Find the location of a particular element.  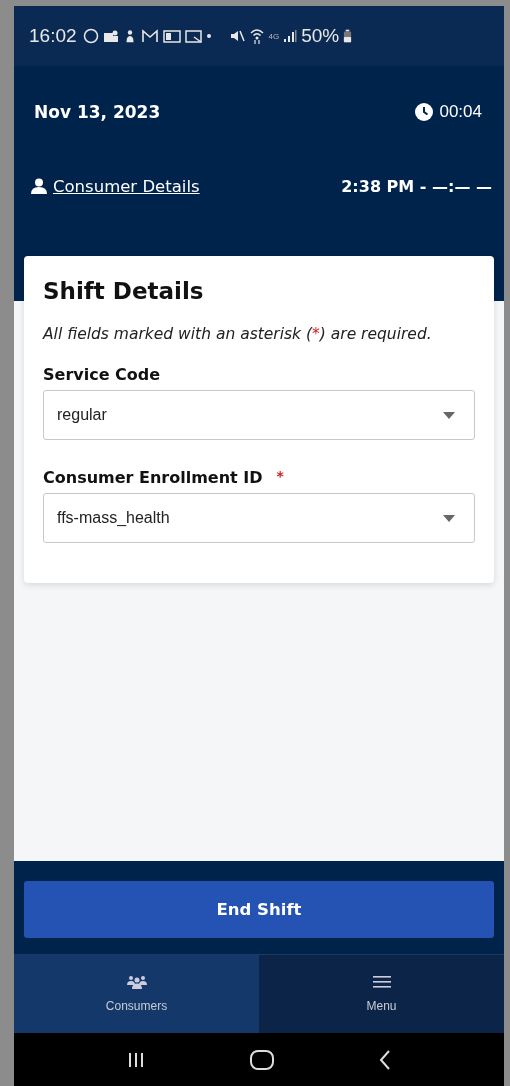

end-shift-button: End Shift is located at coordinates (259, 909).